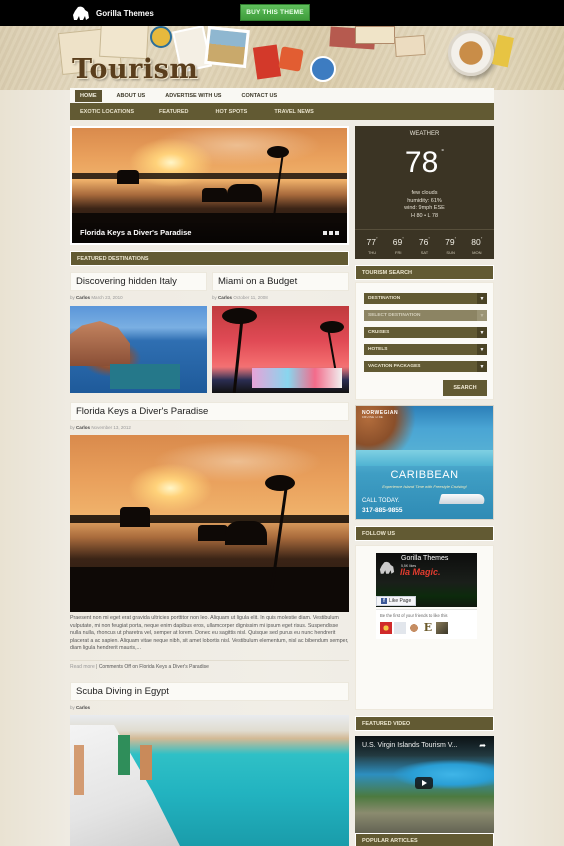 The height and width of the screenshot is (846, 564). What do you see at coordinates (482, 745) in the screenshot?
I see `share-arrow-icon: ➦` at bounding box center [482, 745].